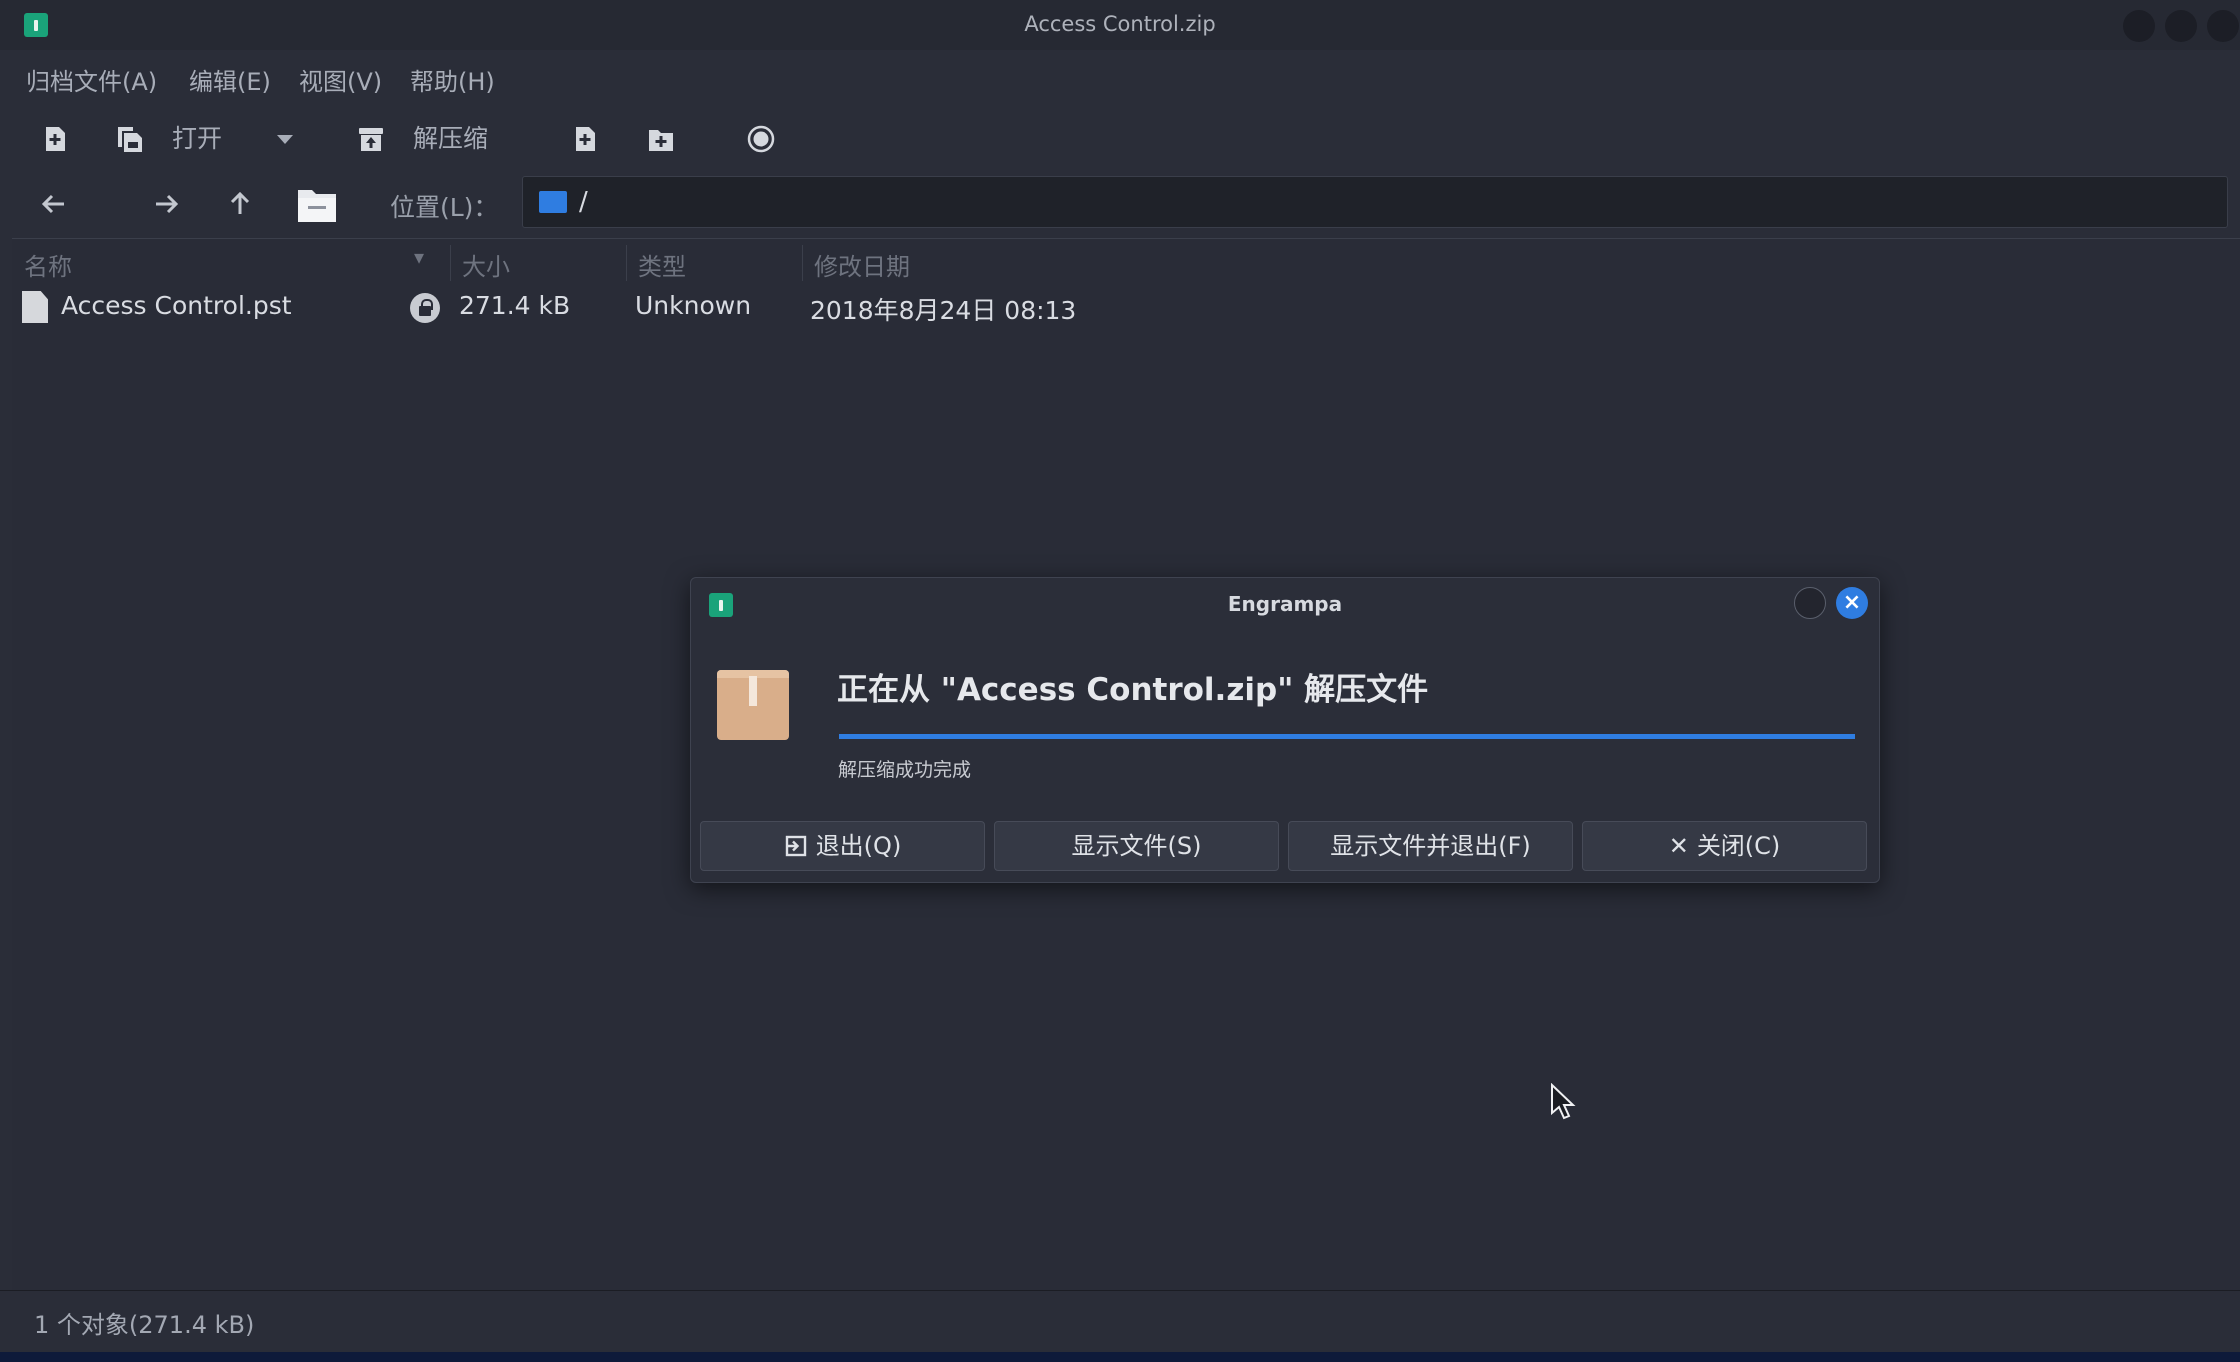 The image size is (2240, 1362). I want to click on open-dropdown-button, so click(285, 139).